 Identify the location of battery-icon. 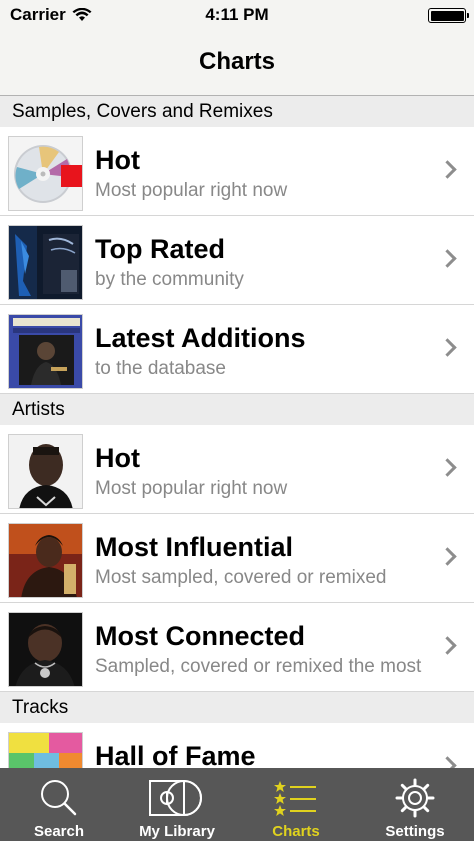
(448, 15).